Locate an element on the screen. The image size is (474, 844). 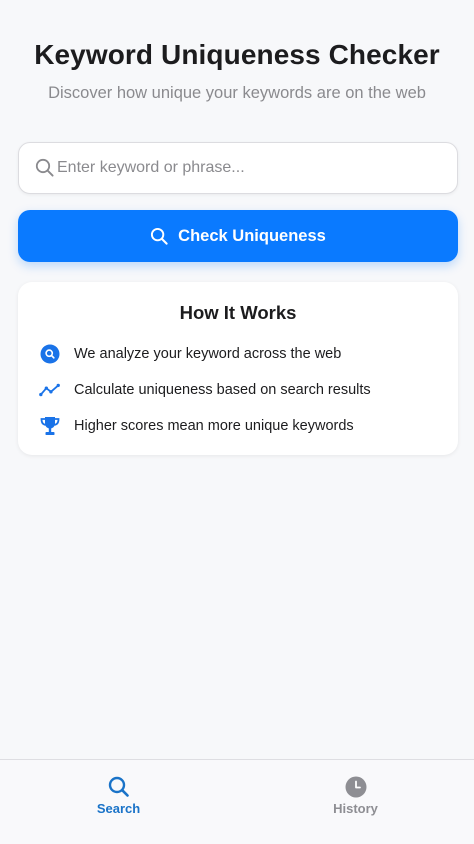
search-box is located at coordinates (238, 168).